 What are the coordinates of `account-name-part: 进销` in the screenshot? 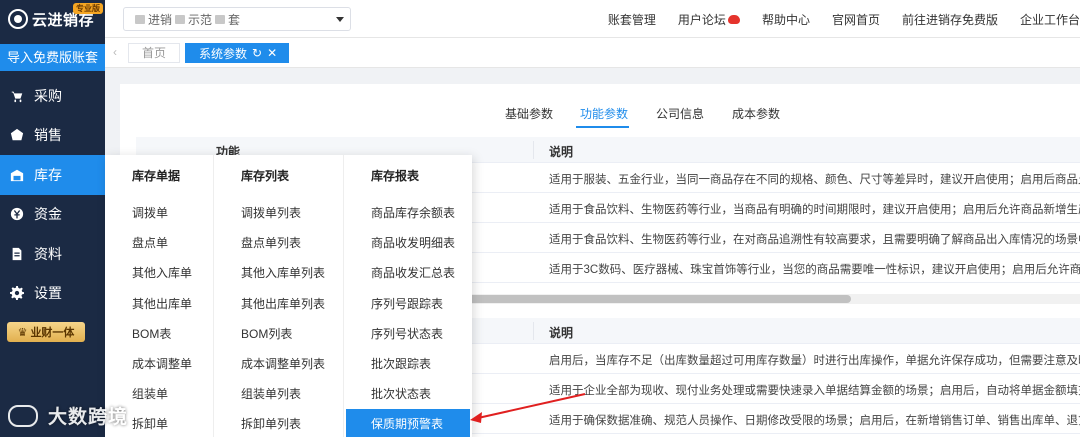 It's located at (160, 19).